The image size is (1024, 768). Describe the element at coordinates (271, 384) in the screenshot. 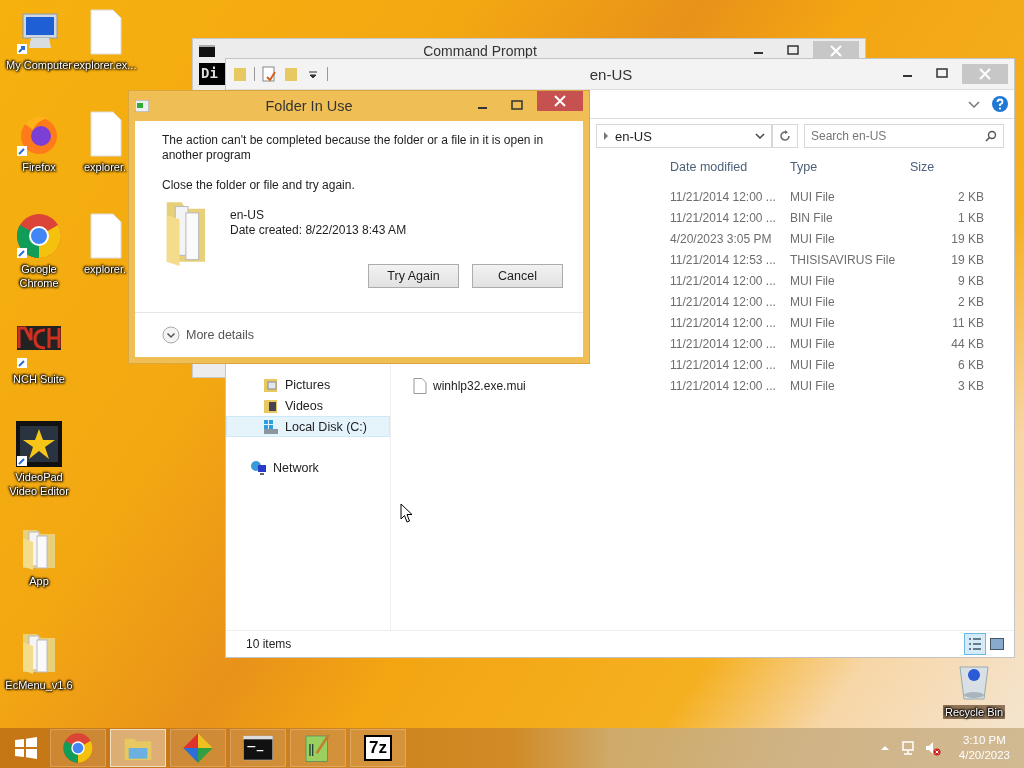

I see `pictures-folder-icon` at that location.